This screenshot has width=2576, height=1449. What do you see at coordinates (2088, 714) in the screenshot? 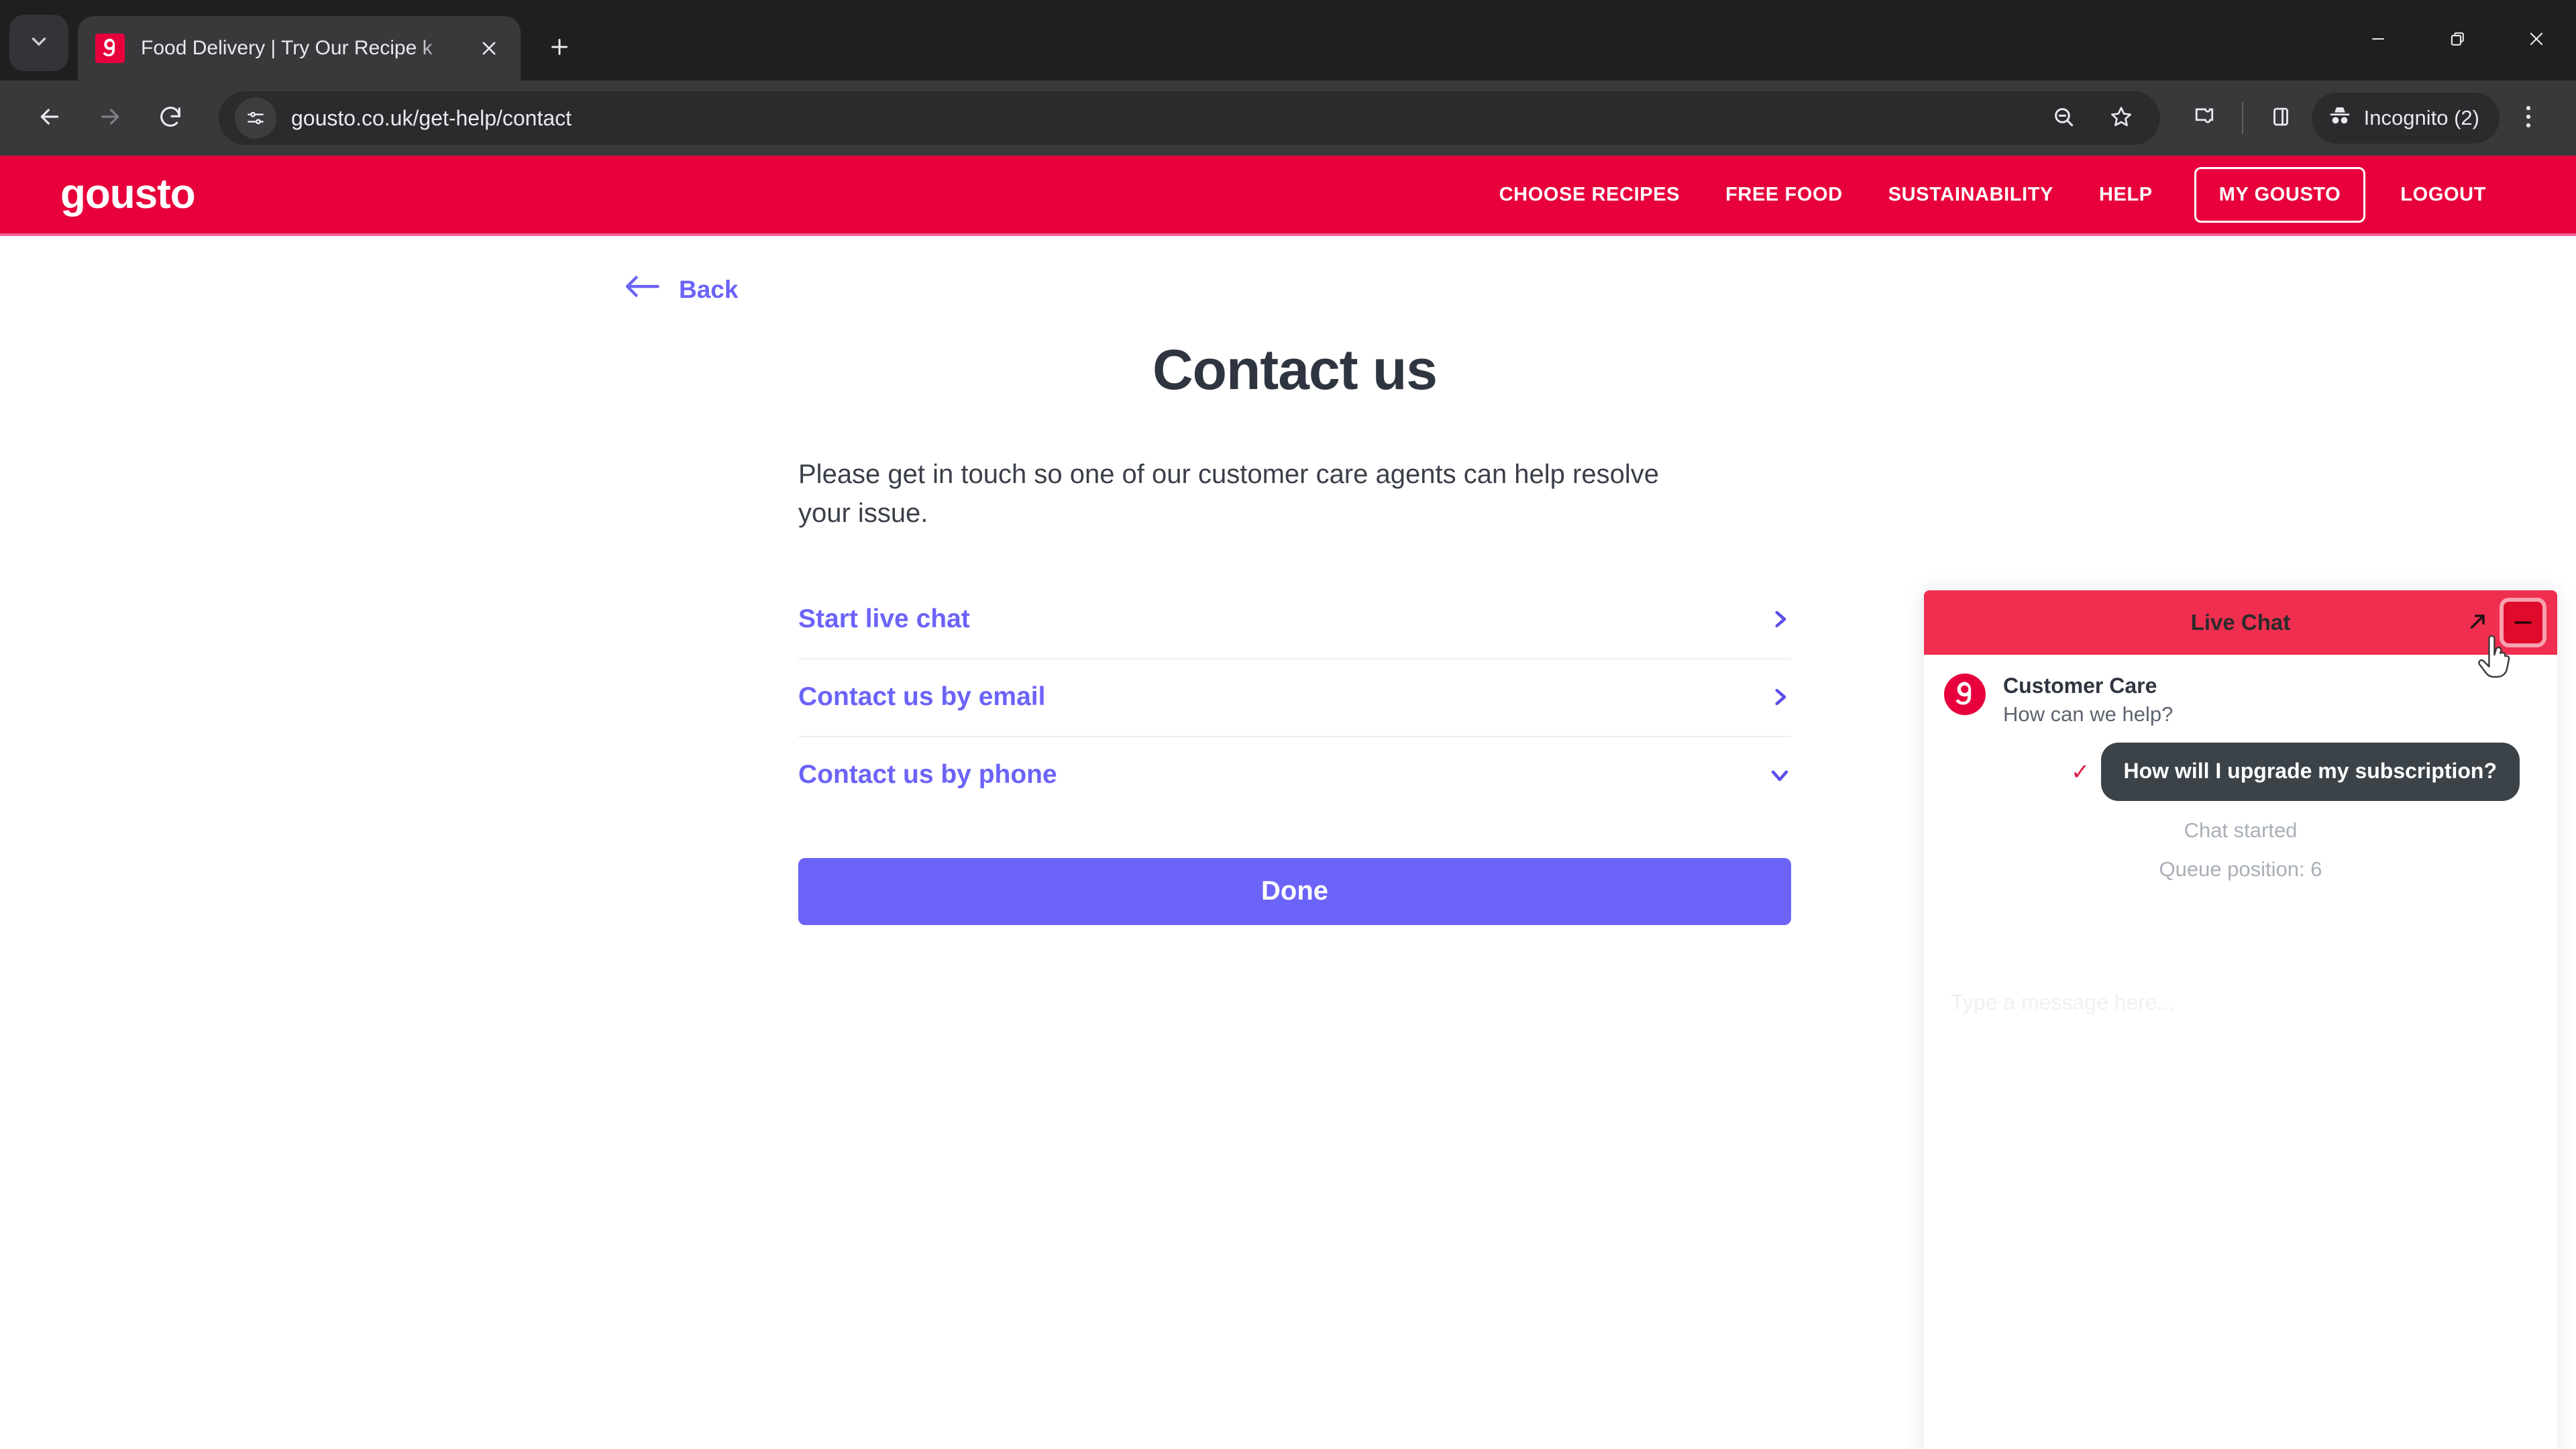
I see `agent-subtitle: How can we help?` at bounding box center [2088, 714].